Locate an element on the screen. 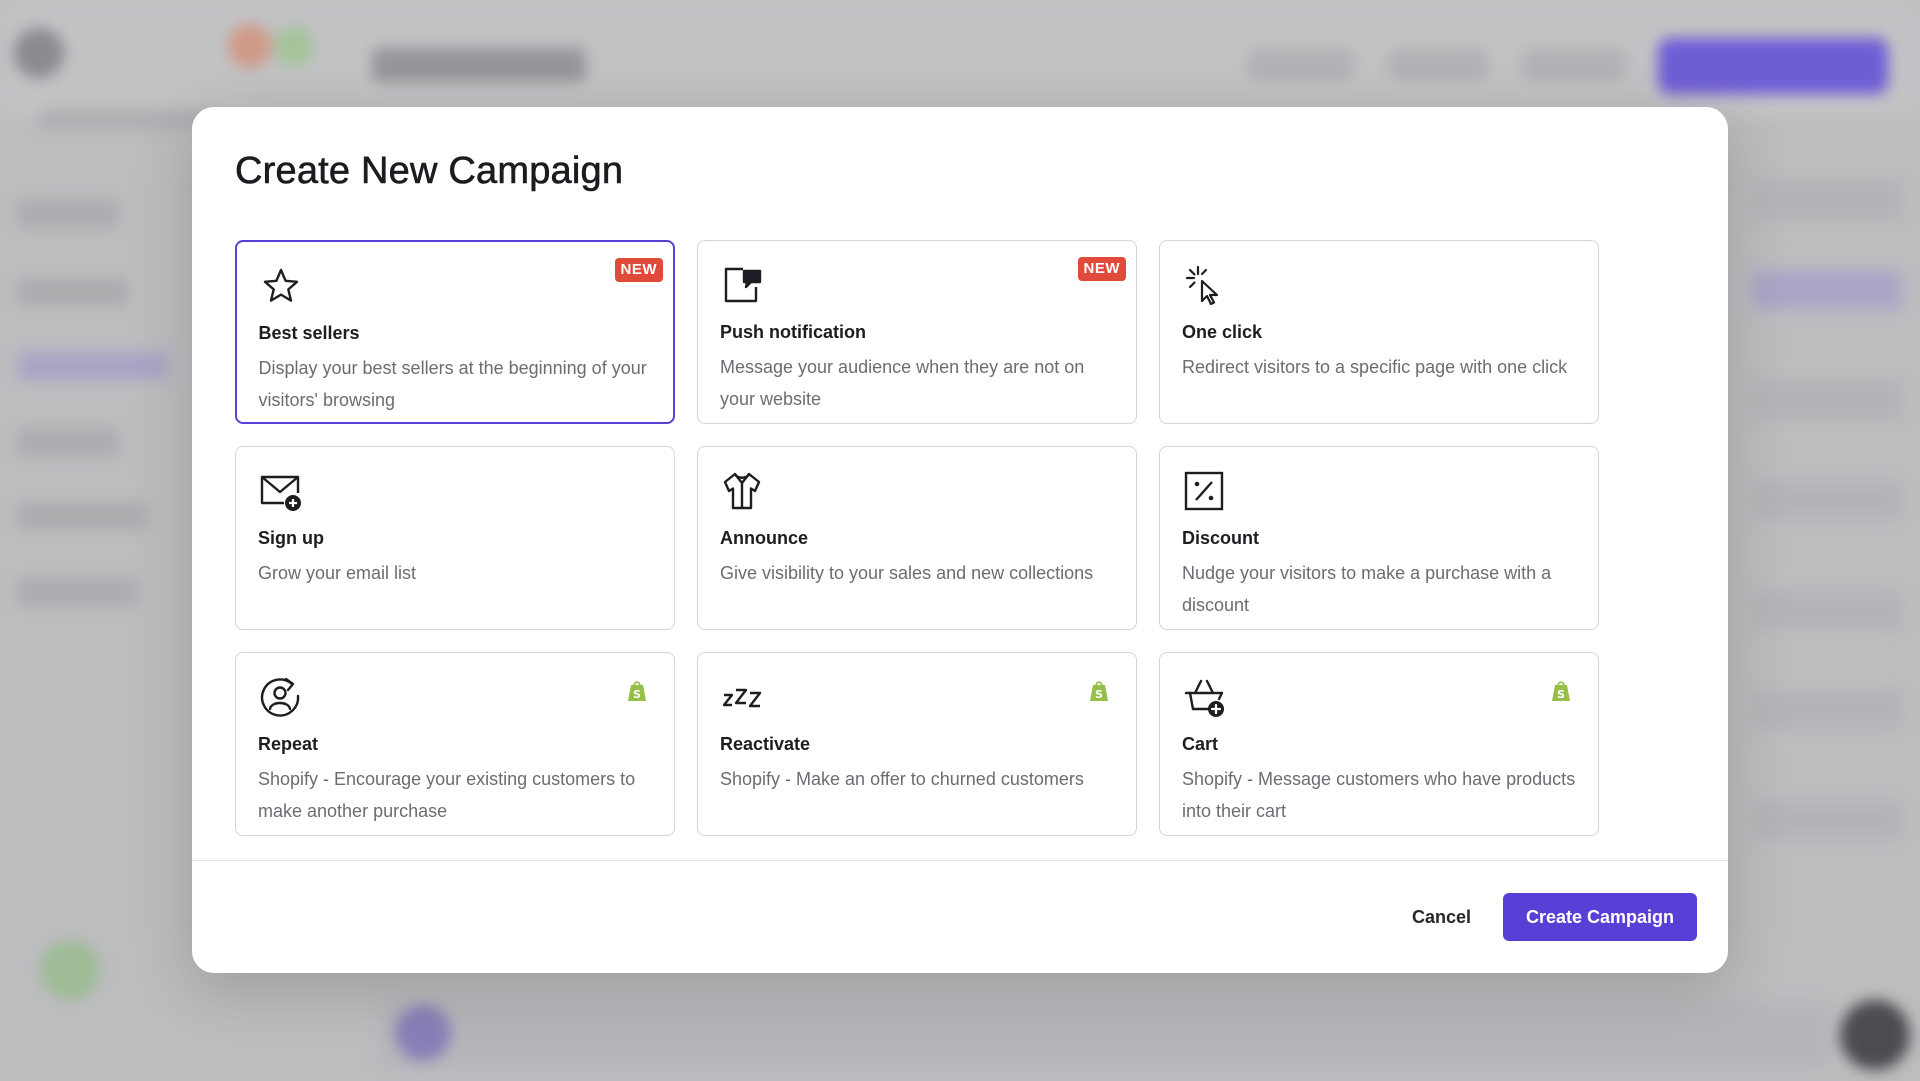  star-icon is located at coordinates (281, 286).